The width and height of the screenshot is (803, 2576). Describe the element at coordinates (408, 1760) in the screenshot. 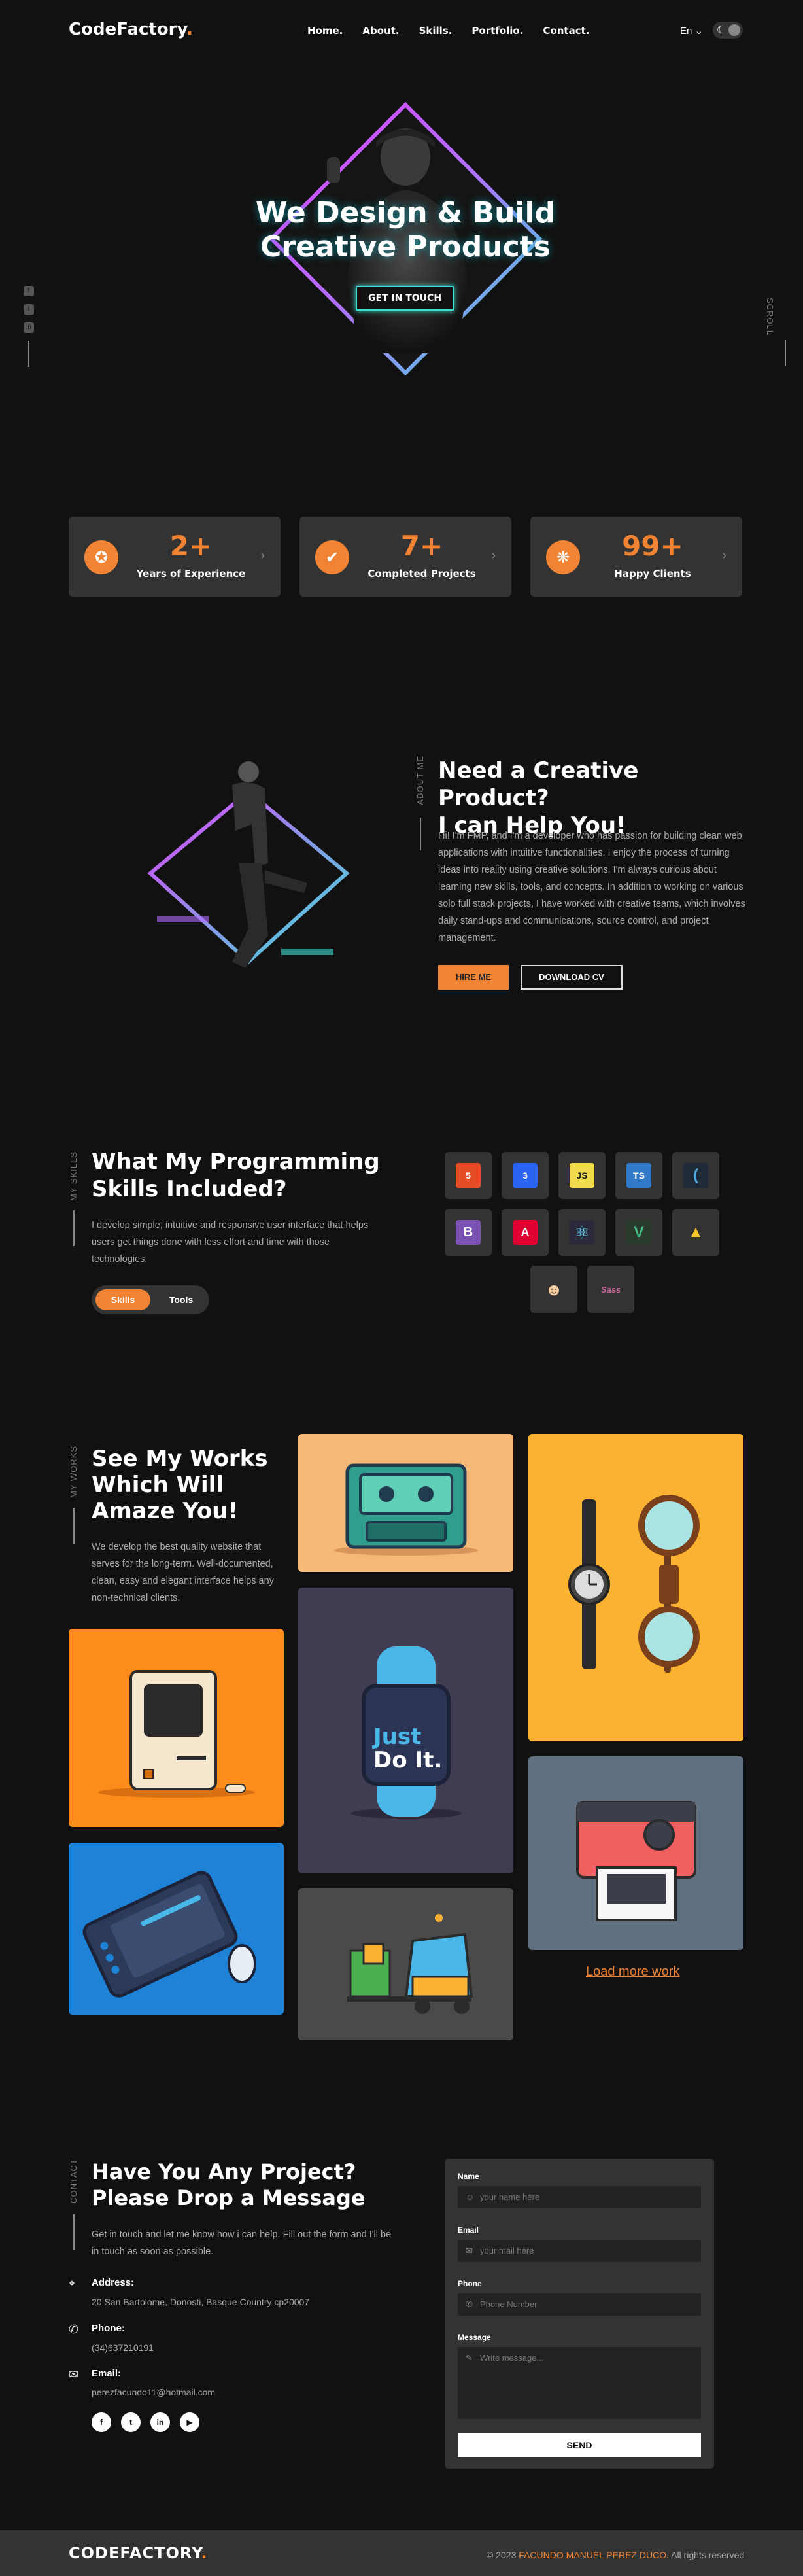

I see `watch-text-2: Do It.` at that location.